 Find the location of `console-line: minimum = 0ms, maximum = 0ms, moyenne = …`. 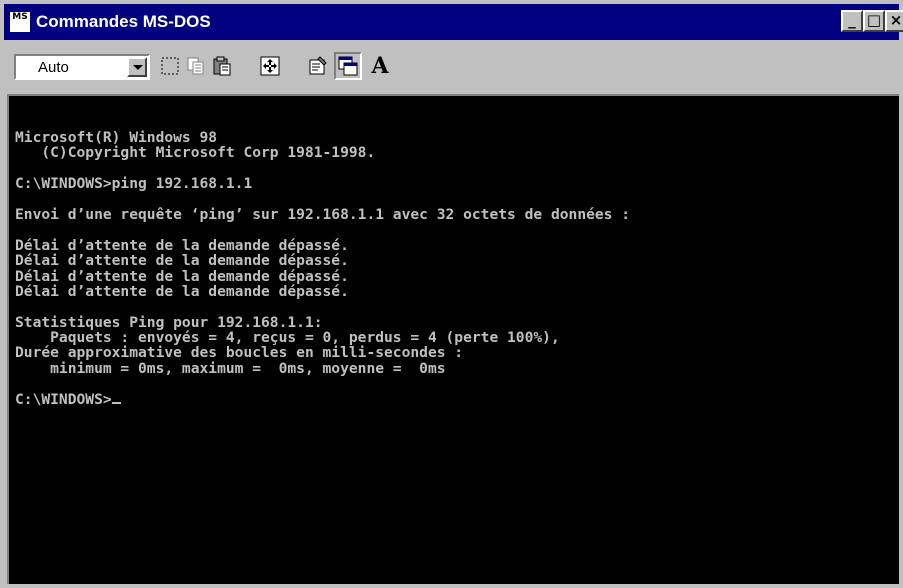

console-line: minimum = 0ms, maximum = 0ms, moyenne = … is located at coordinates (230, 368).